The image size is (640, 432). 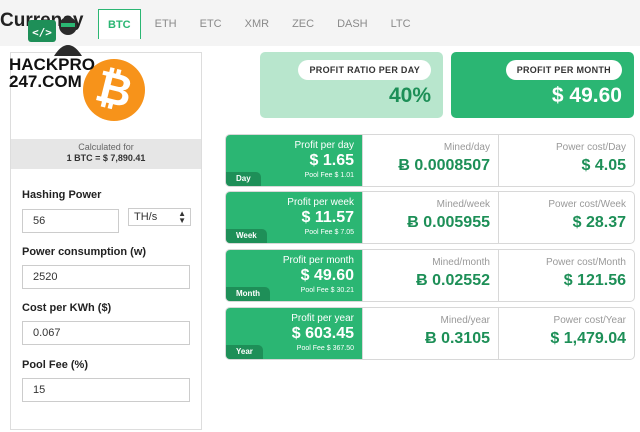 I want to click on hackpro-watermark-logo: </> HACKPRO 247.COM, so click(x=58, y=54).